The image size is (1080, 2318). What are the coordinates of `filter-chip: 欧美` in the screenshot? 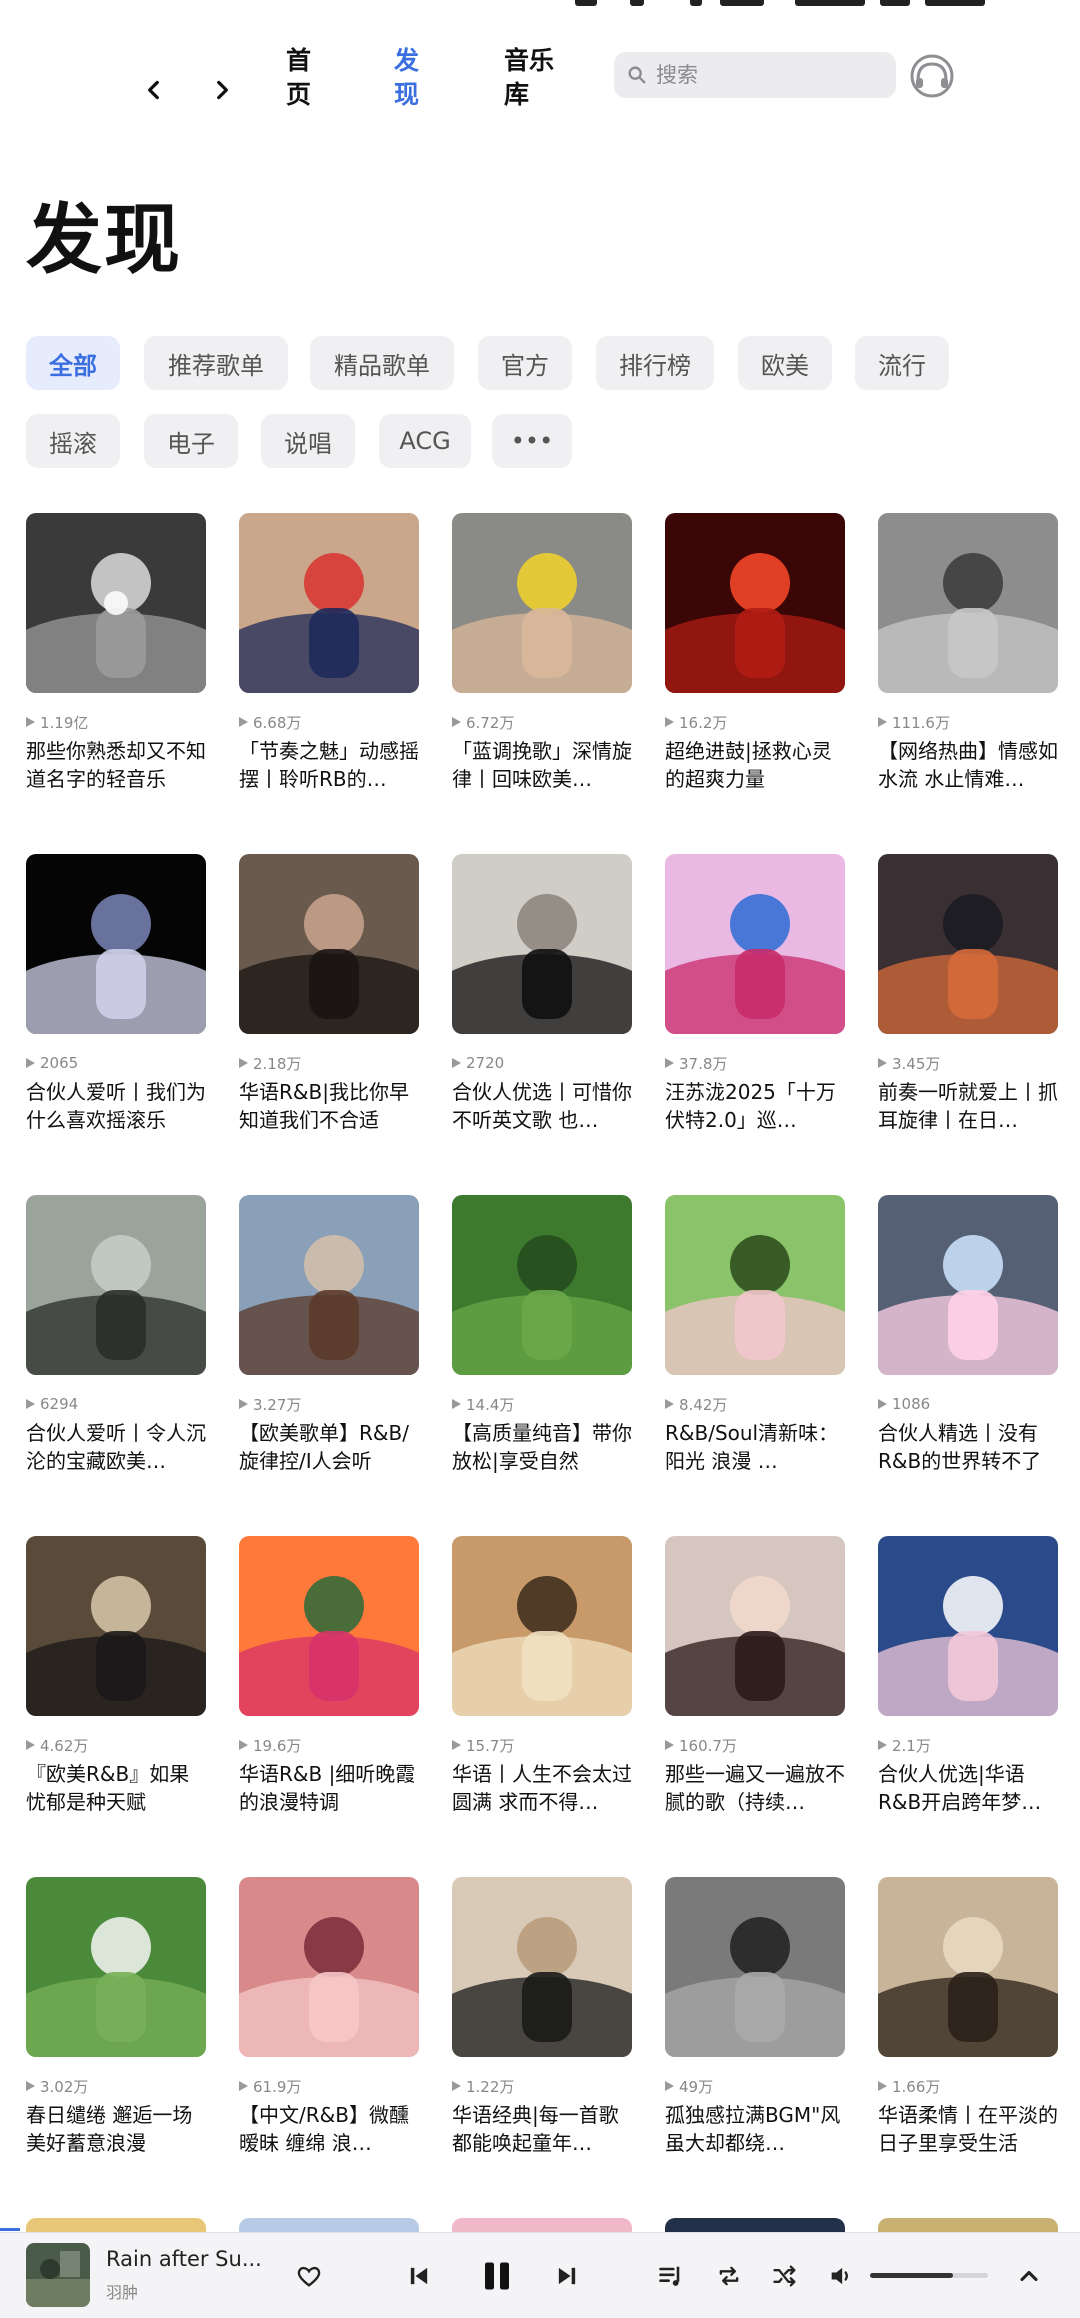 It's located at (785, 363).